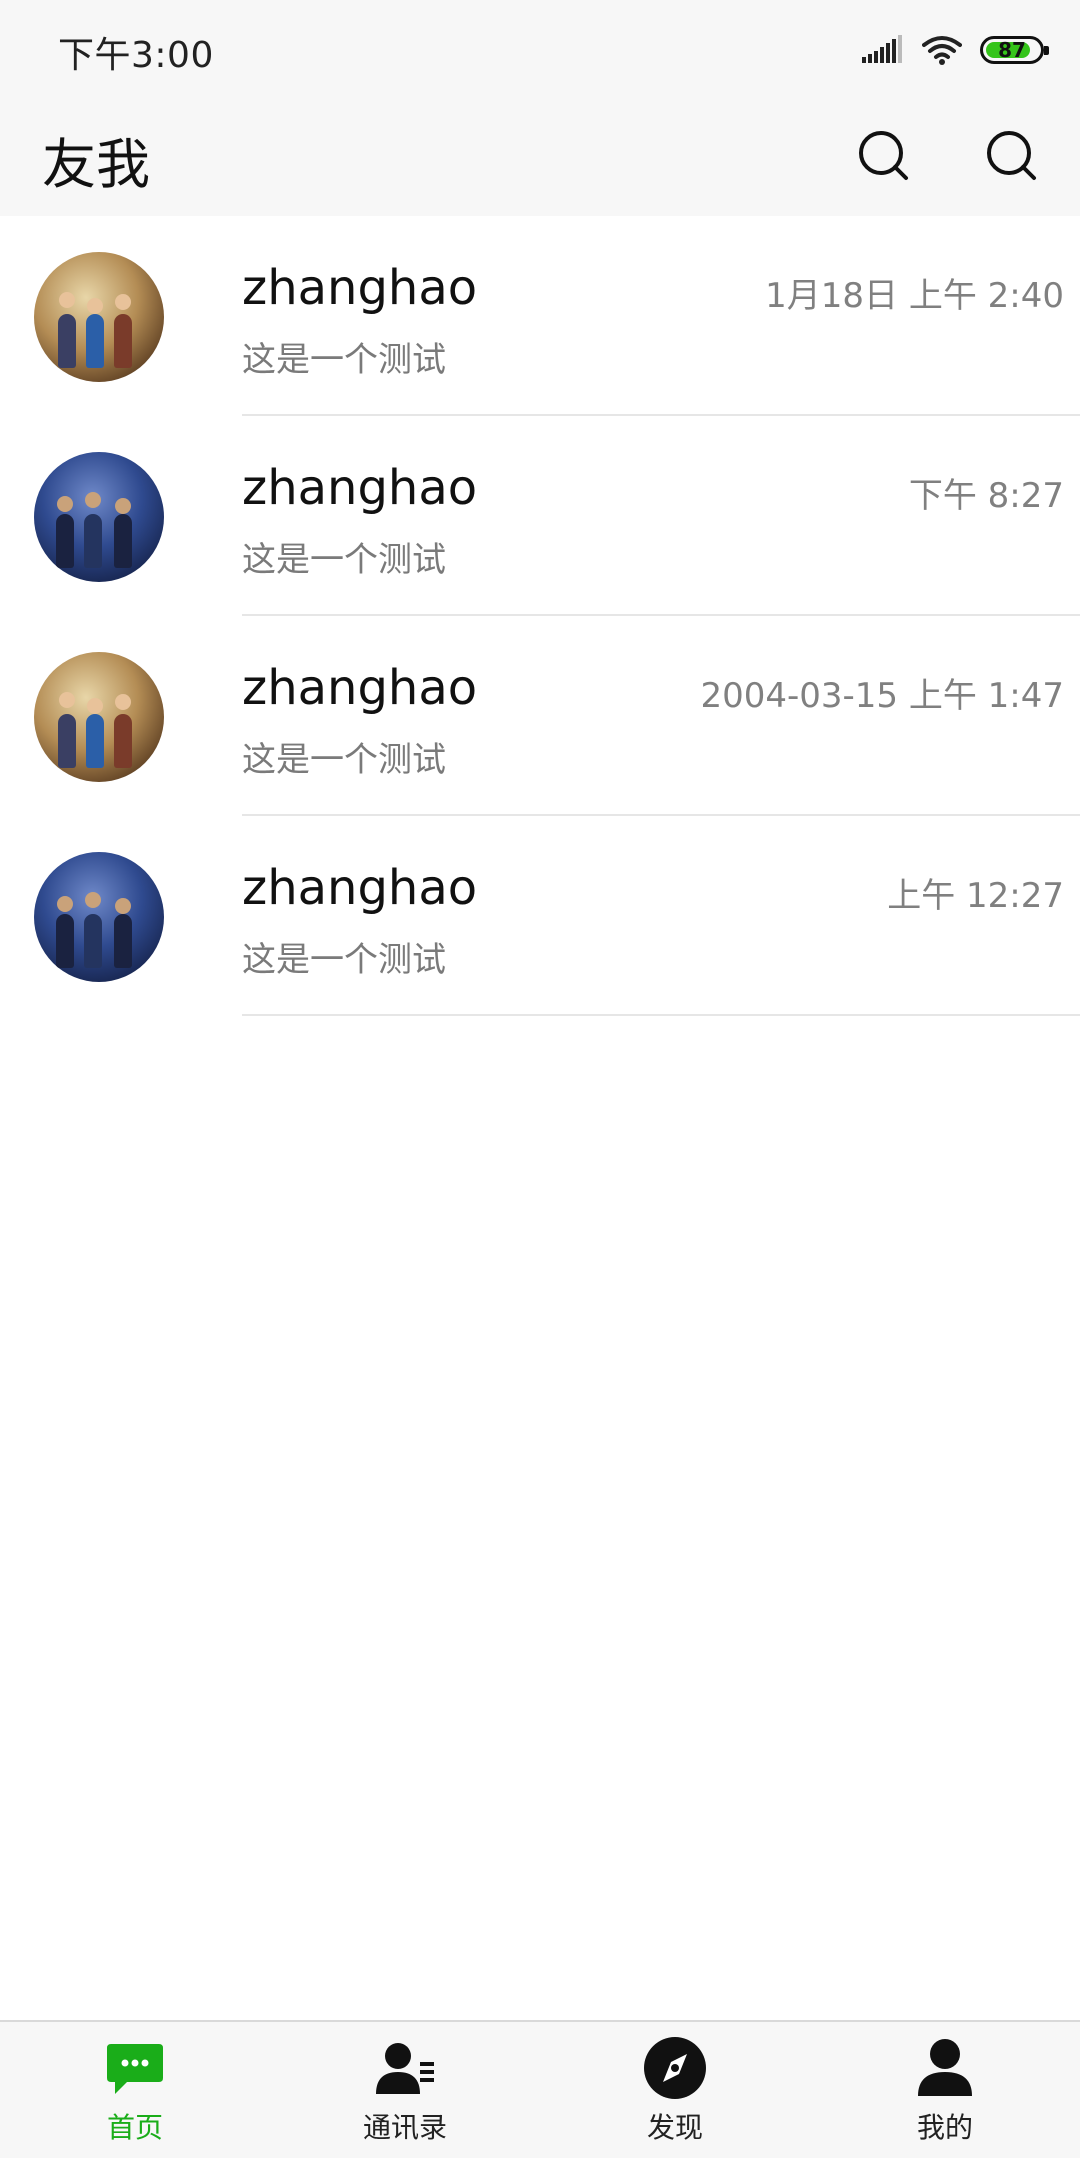  I want to click on chat-time: 2004-03-15 上午 1:47, so click(882, 696).